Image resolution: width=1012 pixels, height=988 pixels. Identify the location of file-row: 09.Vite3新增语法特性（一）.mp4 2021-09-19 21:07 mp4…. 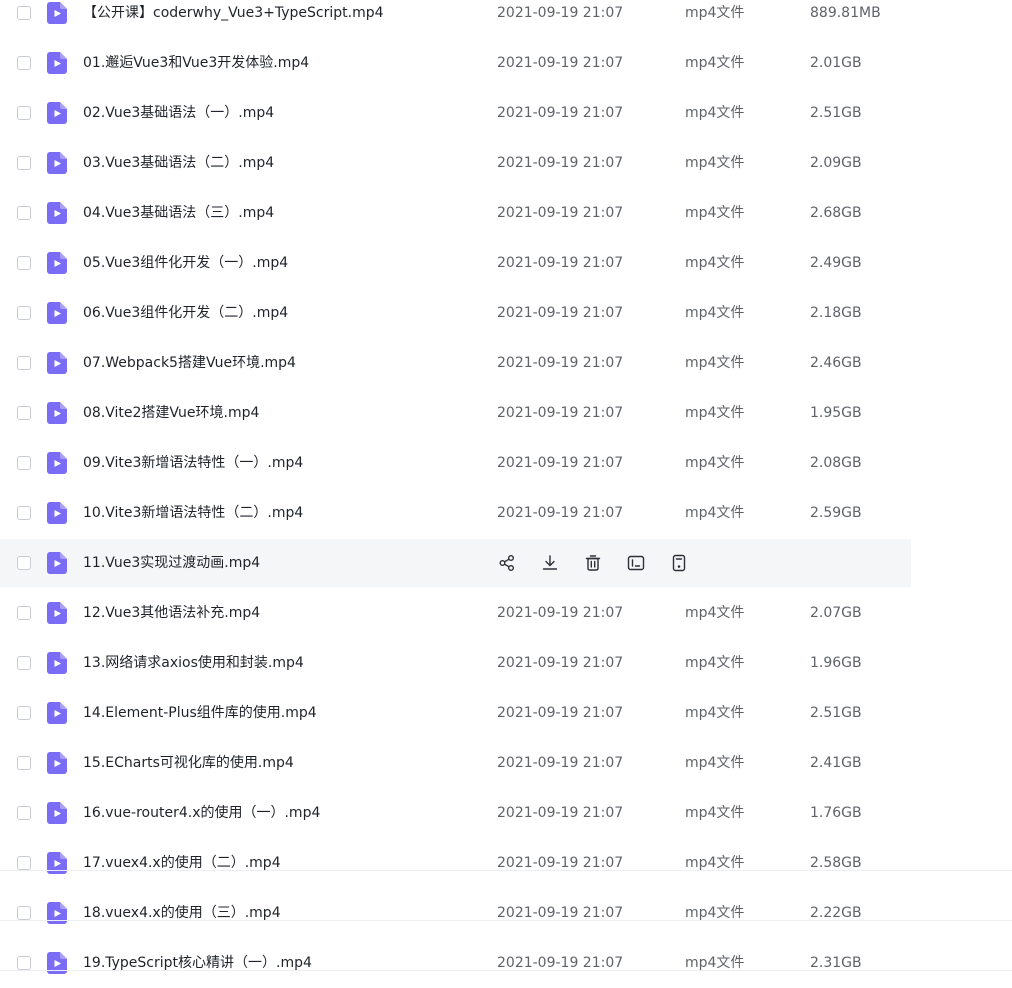
(506, 463).